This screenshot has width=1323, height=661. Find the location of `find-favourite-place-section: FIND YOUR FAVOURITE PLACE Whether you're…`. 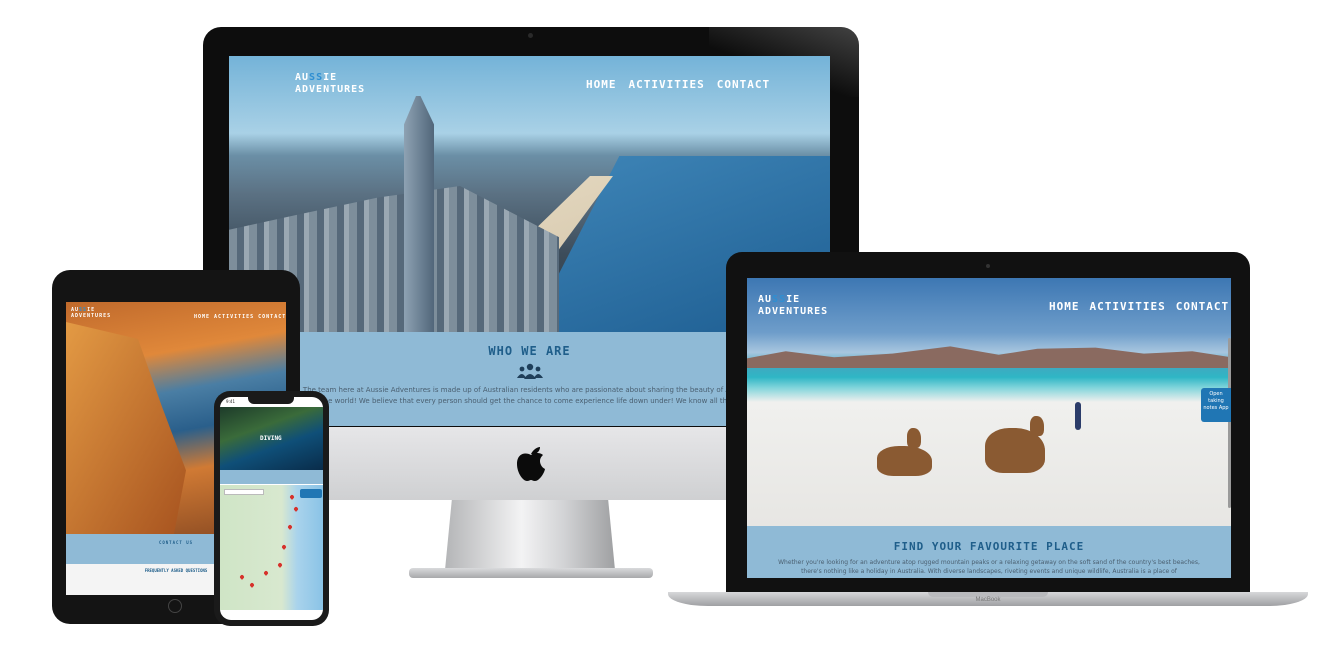

find-favourite-place-section: FIND YOUR FAVOURITE PLACE Whether you're… is located at coordinates (989, 552).